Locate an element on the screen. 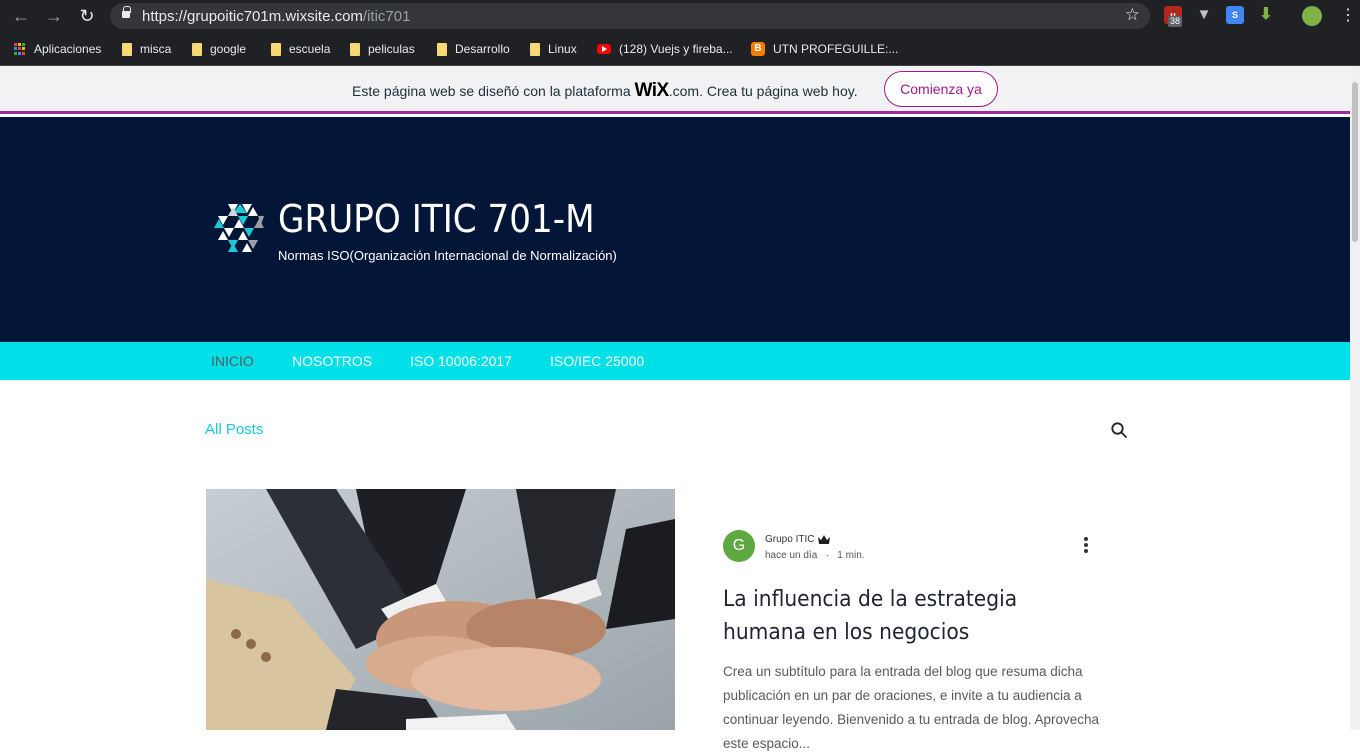 This screenshot has width=1360, height=756. bookmark-folder: misca is located at coordinates (146, 49).